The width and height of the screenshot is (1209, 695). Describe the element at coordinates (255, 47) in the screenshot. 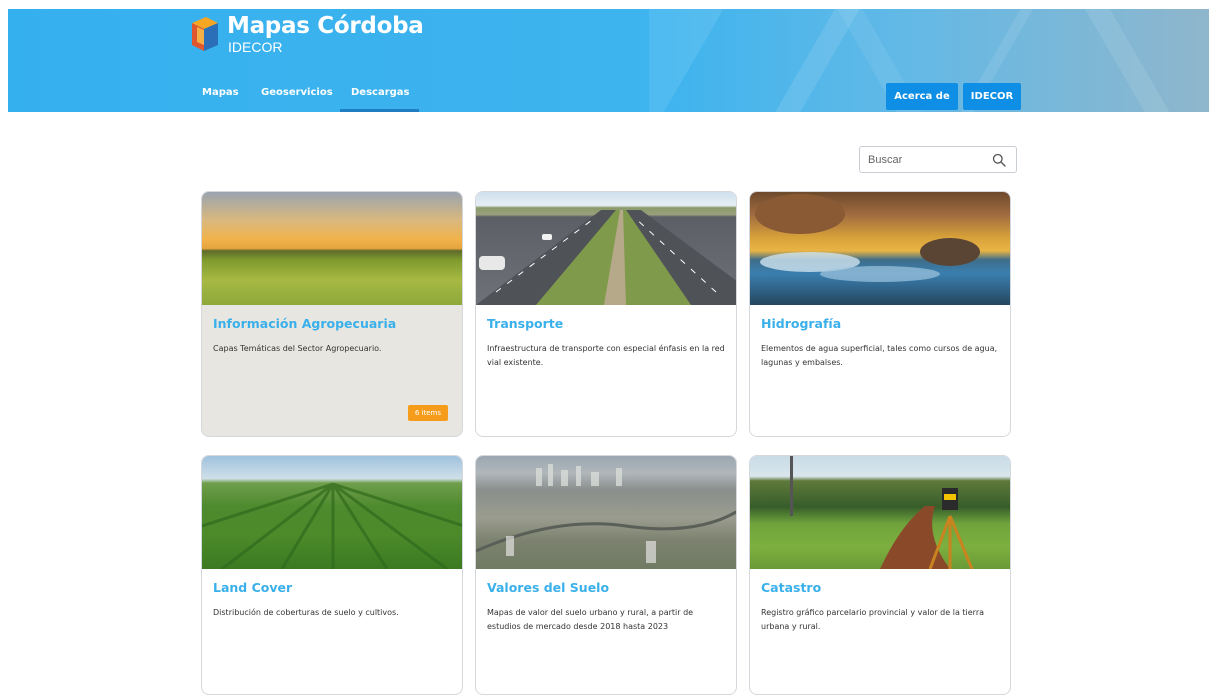

I see `brand-subtitle: IDECOR` at that location.